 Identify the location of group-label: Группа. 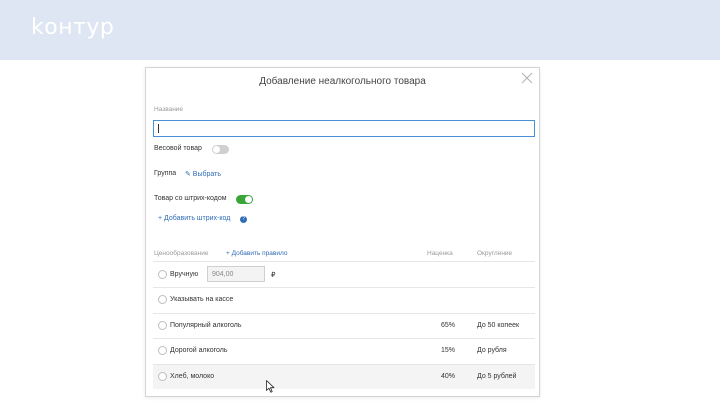
(165, 173).